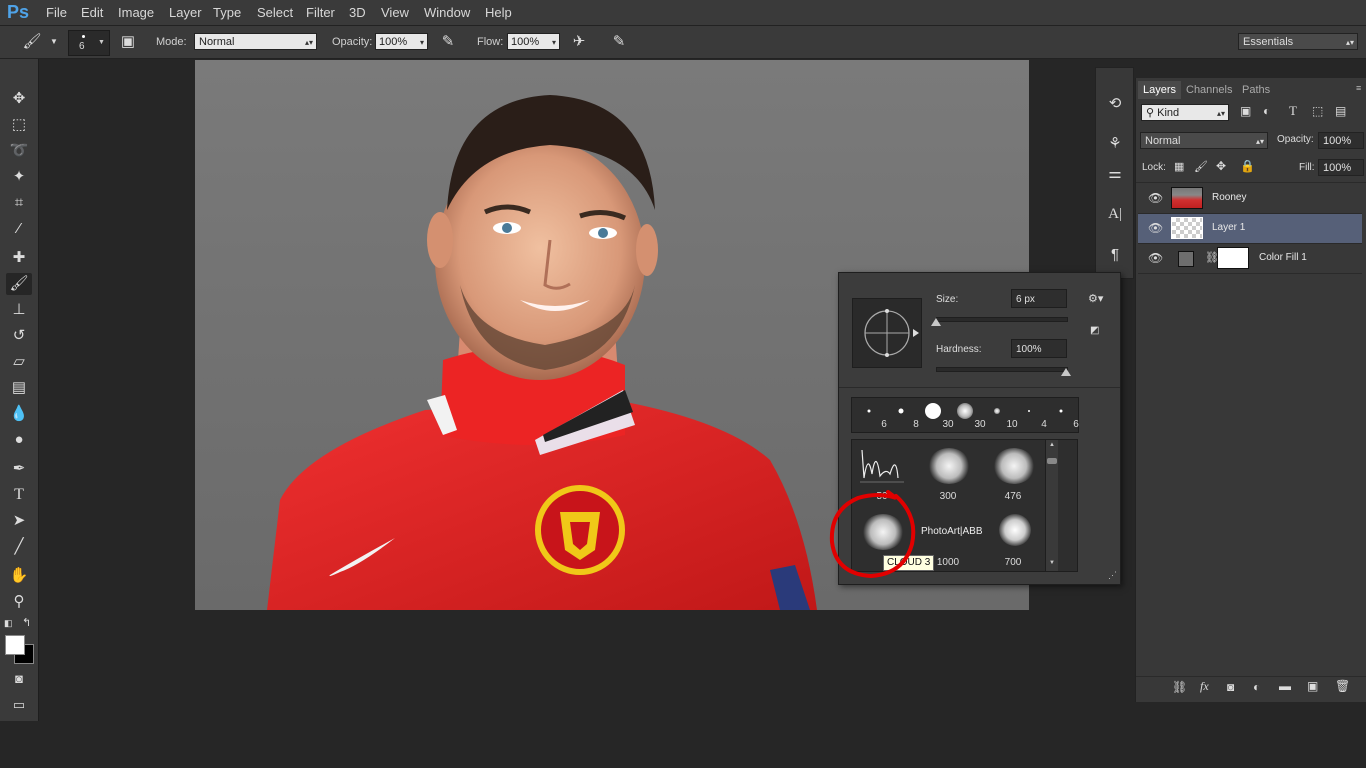 The width and height of the screenshot is (1366, 768). What do you see at coordinates (533, 41) in the screenshot?
I see `flow-input: 100% ▾` at bounding box center [533, 41].